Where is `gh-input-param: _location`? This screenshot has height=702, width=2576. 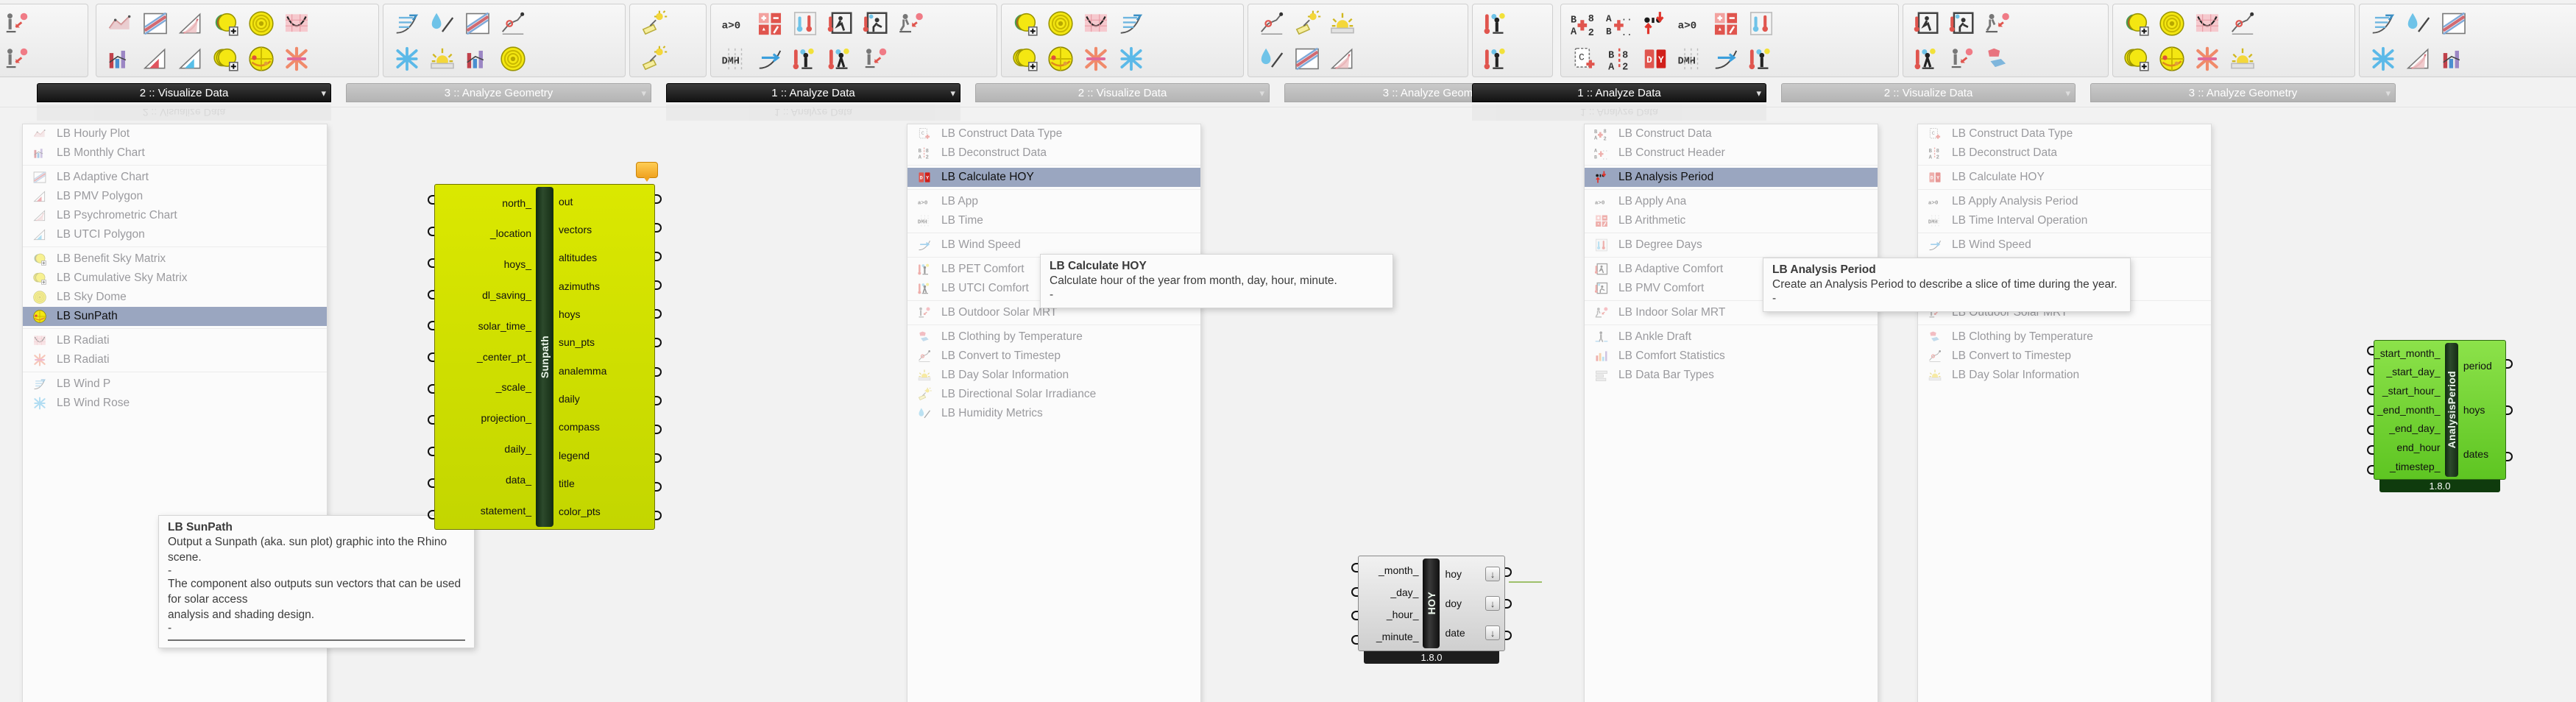
gh-input-param: _location is located at coordinates (483, 233).